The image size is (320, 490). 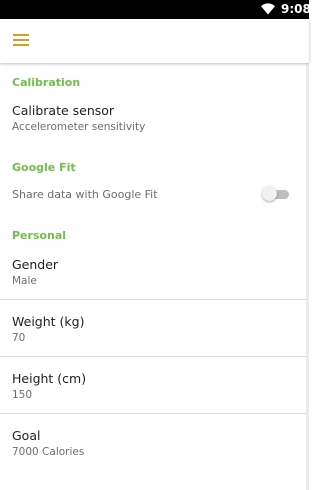 I want to click on section-header-calibration: Calibration, so click(x=46, y=82).